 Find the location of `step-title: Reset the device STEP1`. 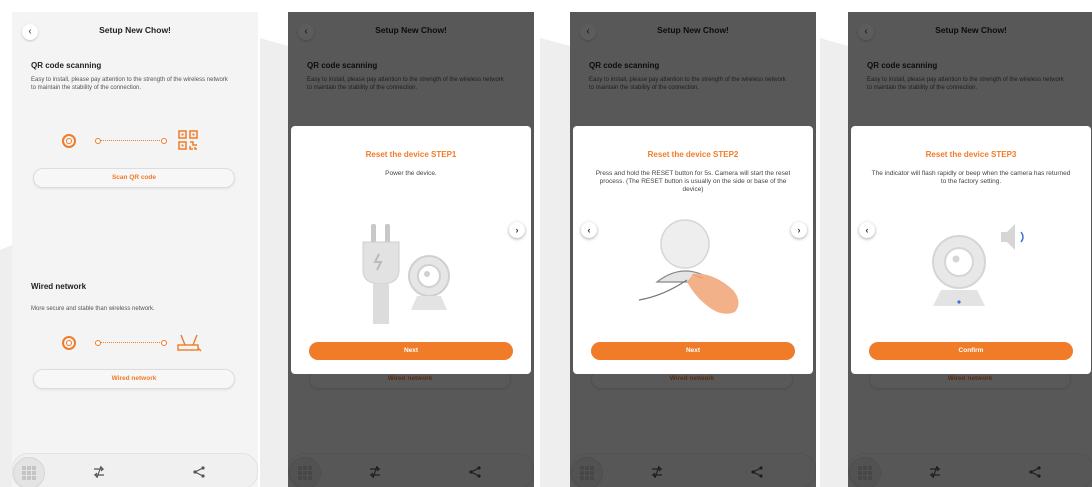

step-title: Reset the device STEP1 is located at coordinates (411, 154).